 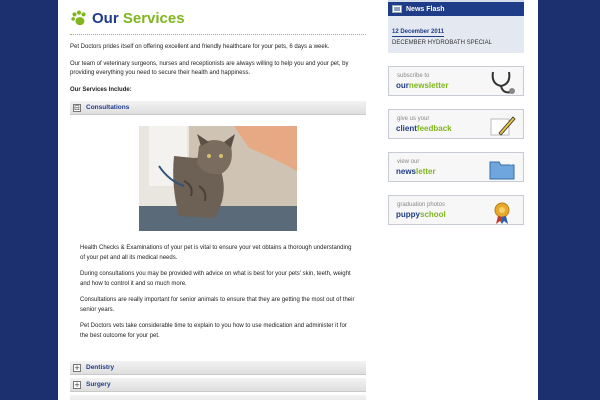 What do you see at coordinates (416, 171) in the screenshot?
I see `promo-big-text: newsletter` at bounding box center [416, 171].